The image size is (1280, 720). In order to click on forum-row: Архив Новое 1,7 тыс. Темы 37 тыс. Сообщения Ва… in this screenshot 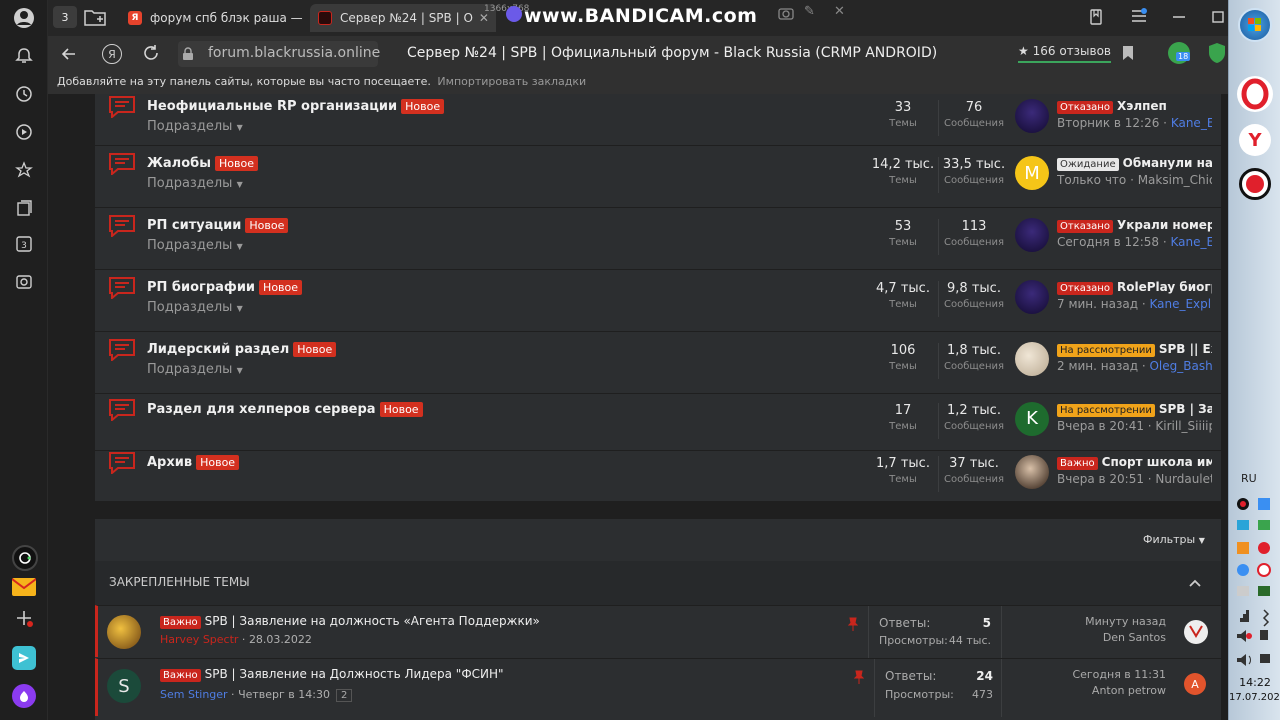, I will do `click(658, 476)`.